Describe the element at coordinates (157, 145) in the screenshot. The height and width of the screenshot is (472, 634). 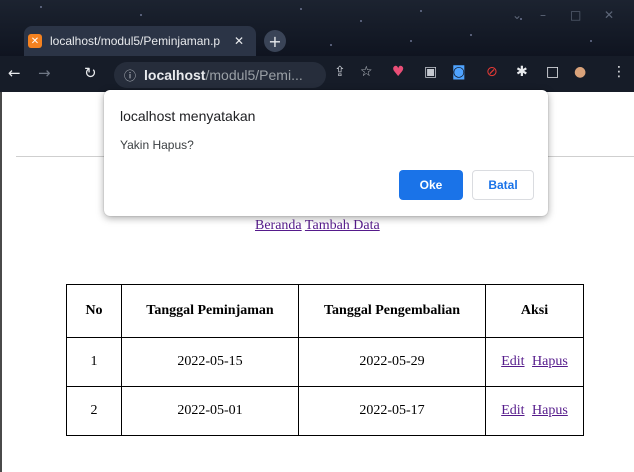
I see `dialog-message: Yakin Hapus?` at that location.